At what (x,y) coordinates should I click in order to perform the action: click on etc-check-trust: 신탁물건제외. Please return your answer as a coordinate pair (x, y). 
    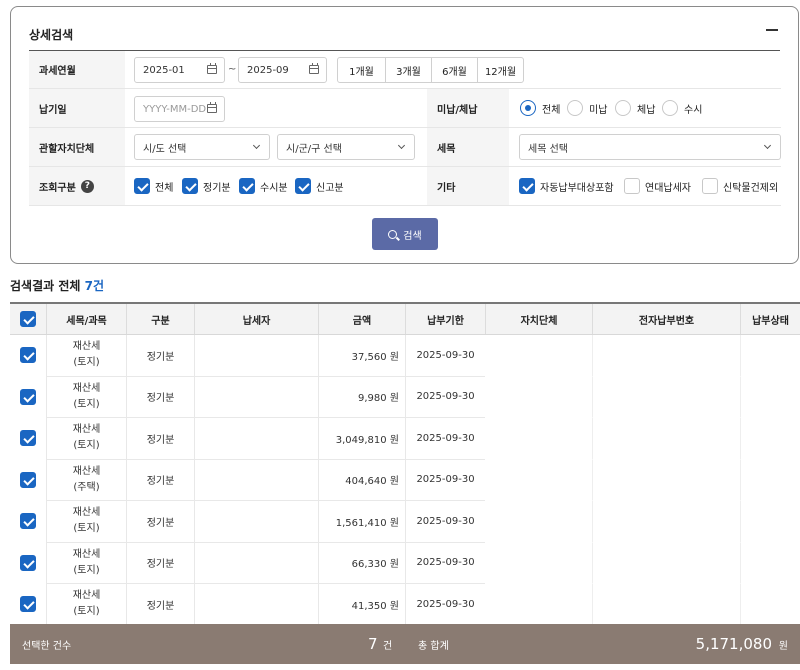
    Looking at the image, I should click on (740, 186).